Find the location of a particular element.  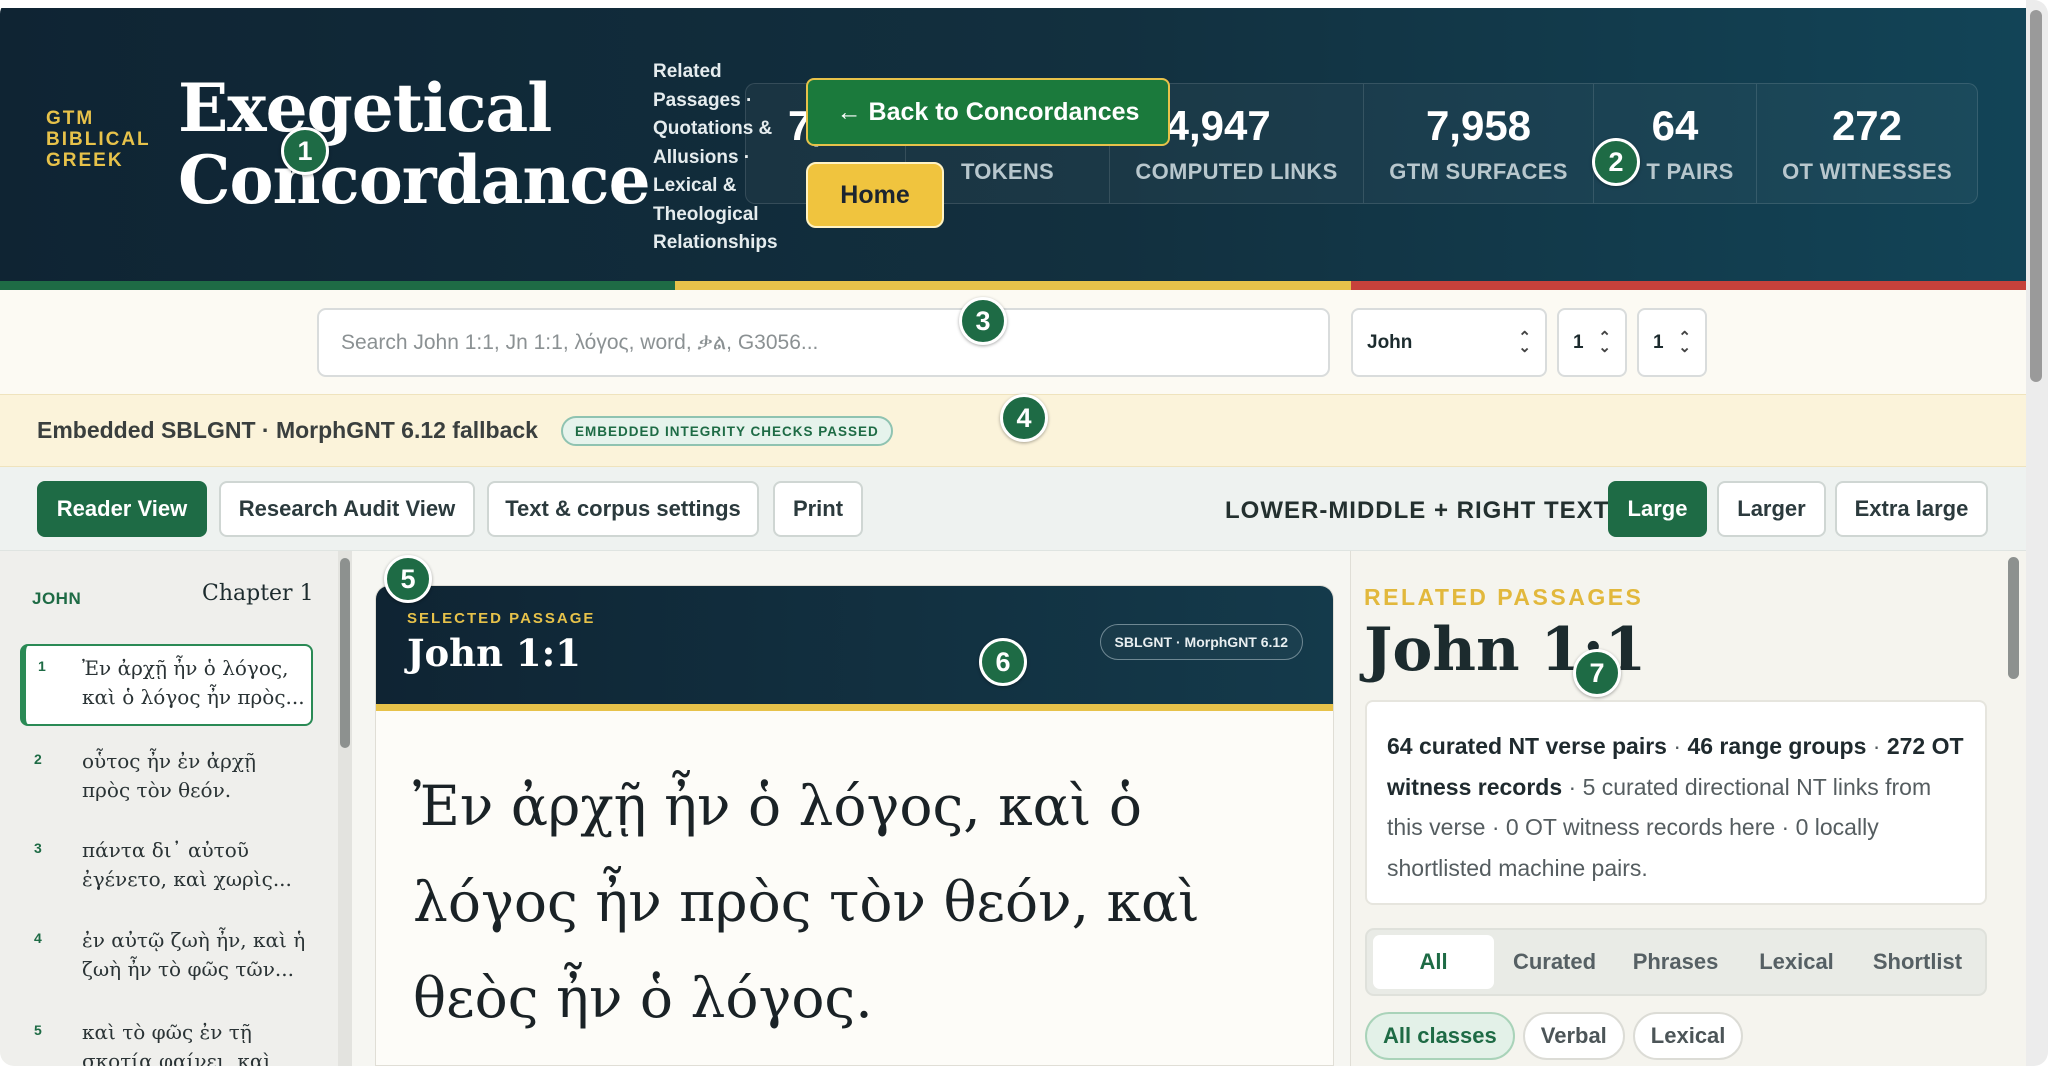

title-line: Exegetical is located at coordinates (365, 108).